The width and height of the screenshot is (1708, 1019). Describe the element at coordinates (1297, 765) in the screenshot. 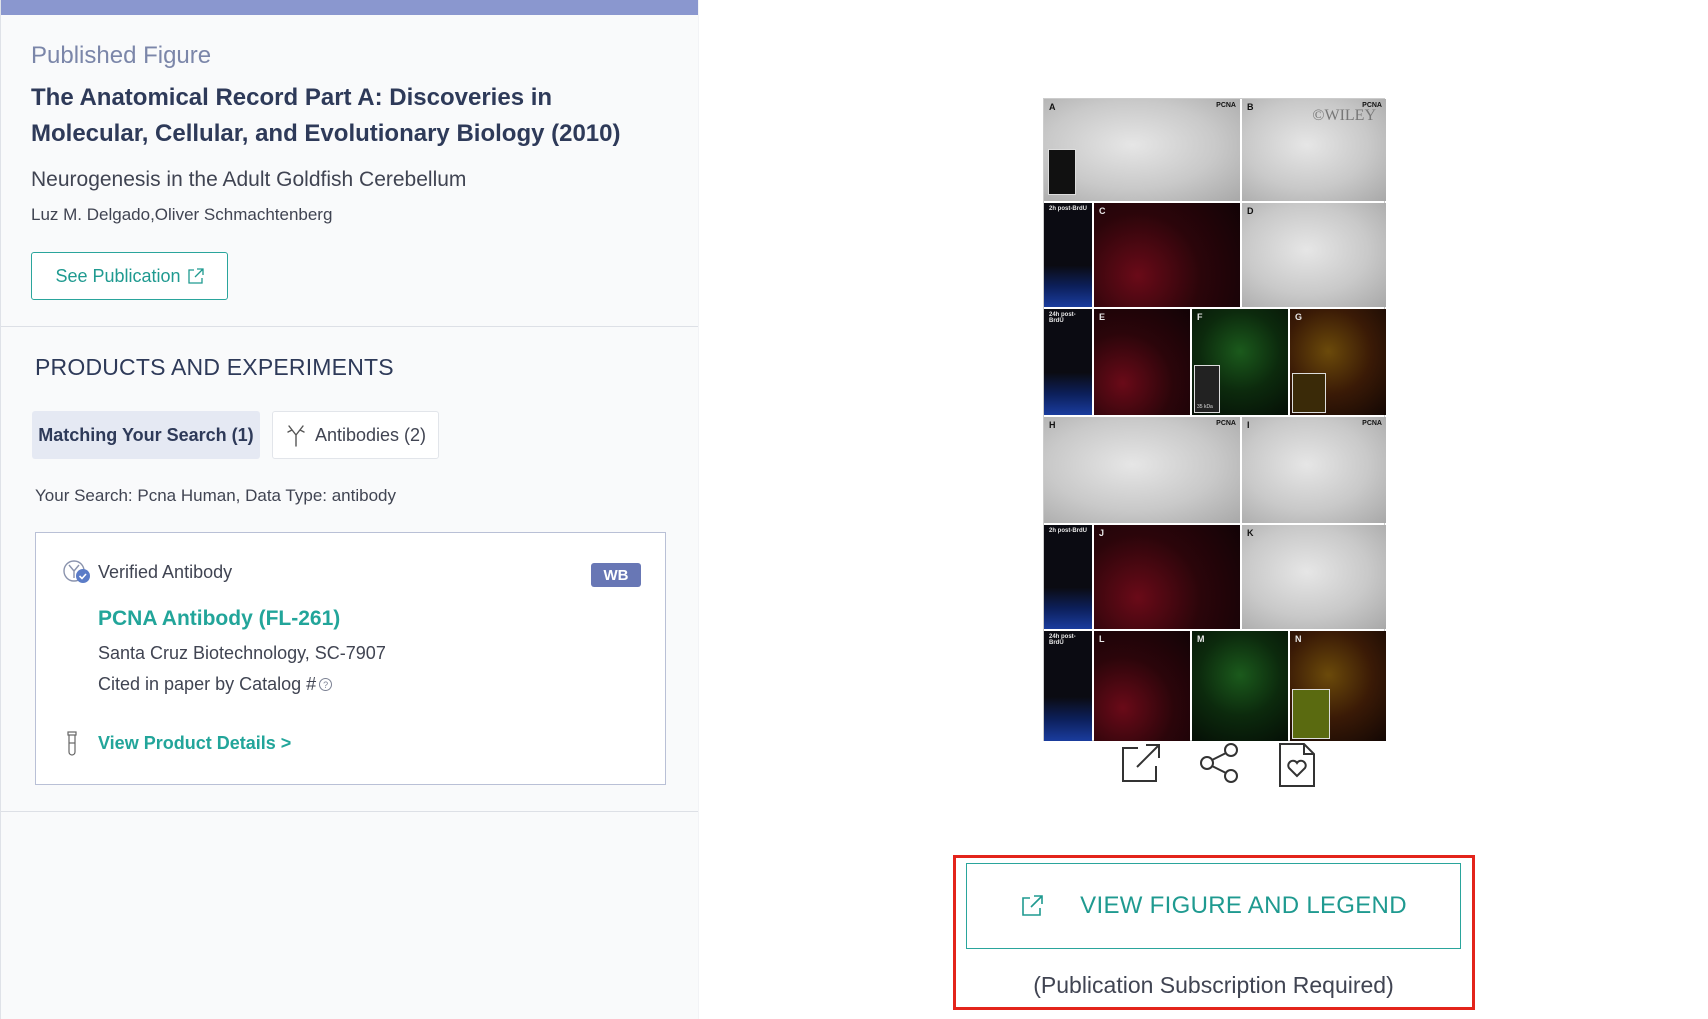

I see `save-favorite-icon` at that location.